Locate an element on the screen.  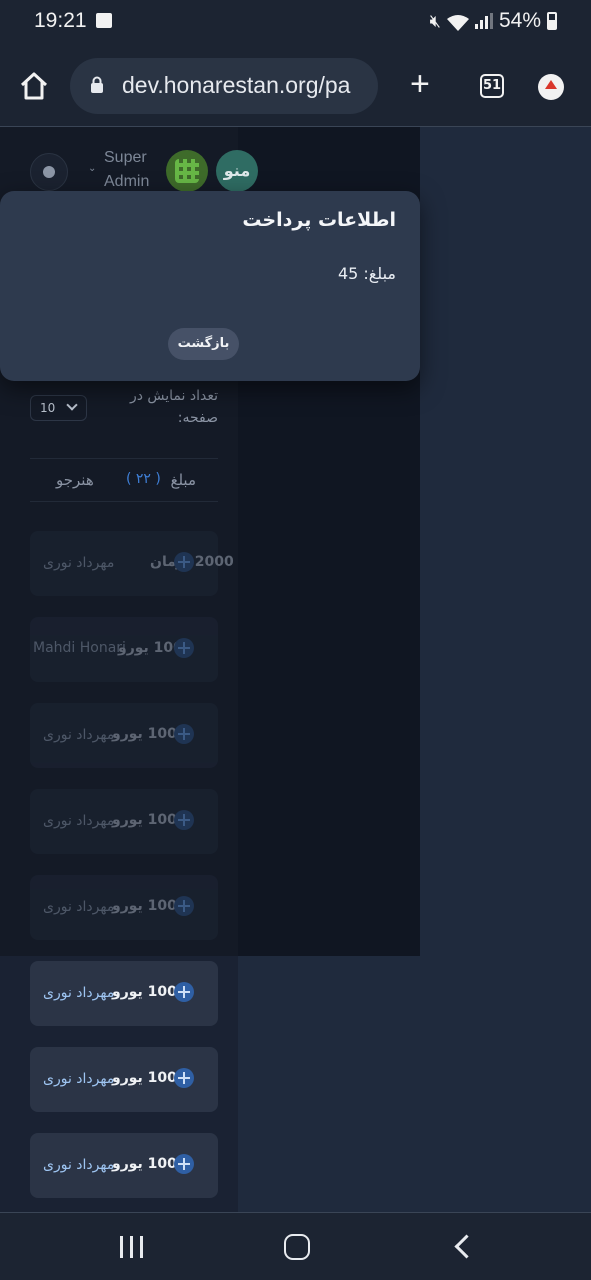
back-arrow-icon is located at coordinates (466, 1246).